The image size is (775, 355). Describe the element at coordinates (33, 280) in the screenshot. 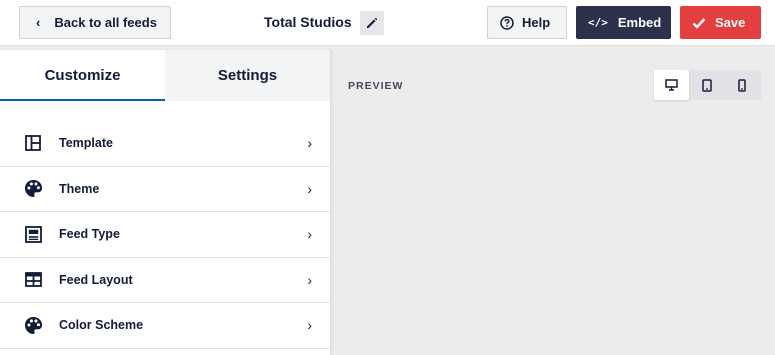

I see `layout-icon` at that location.